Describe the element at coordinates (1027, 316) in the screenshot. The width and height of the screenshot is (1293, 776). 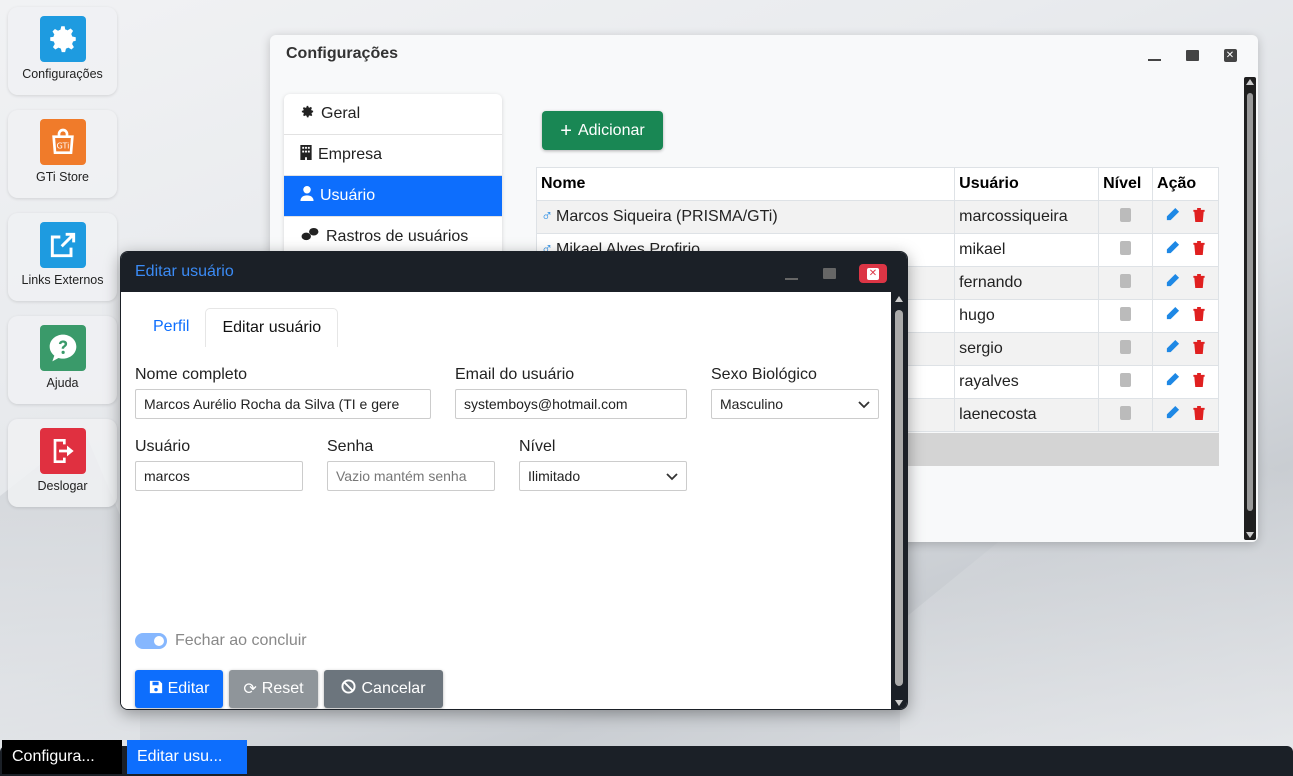
I see `cell-usuario: hugo` at that location.